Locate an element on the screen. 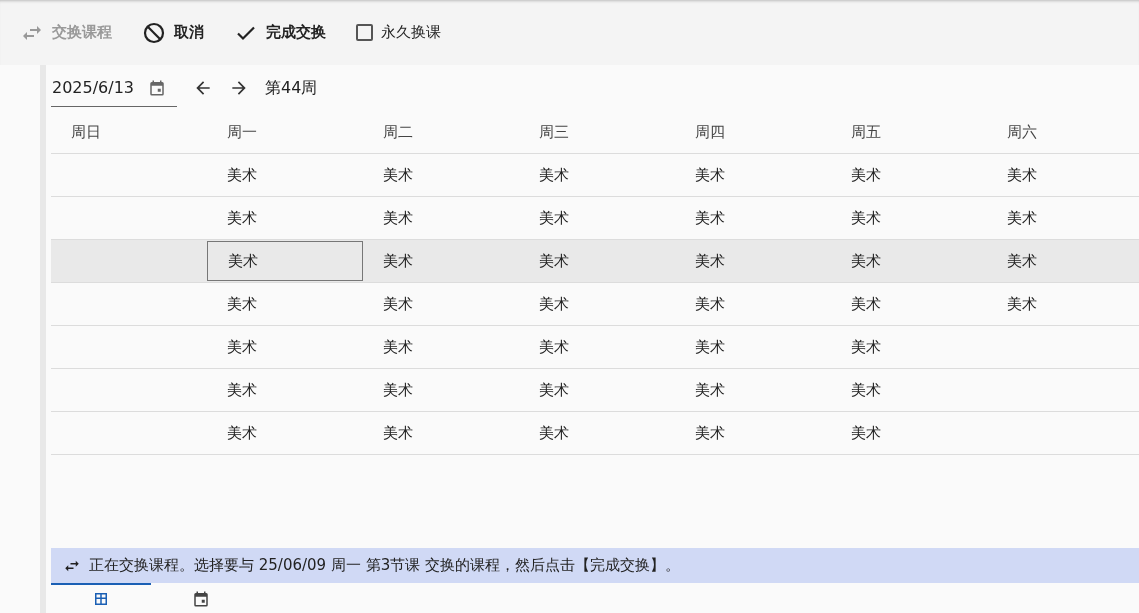  column-header: 周四 is located at coordinates (710, 132).